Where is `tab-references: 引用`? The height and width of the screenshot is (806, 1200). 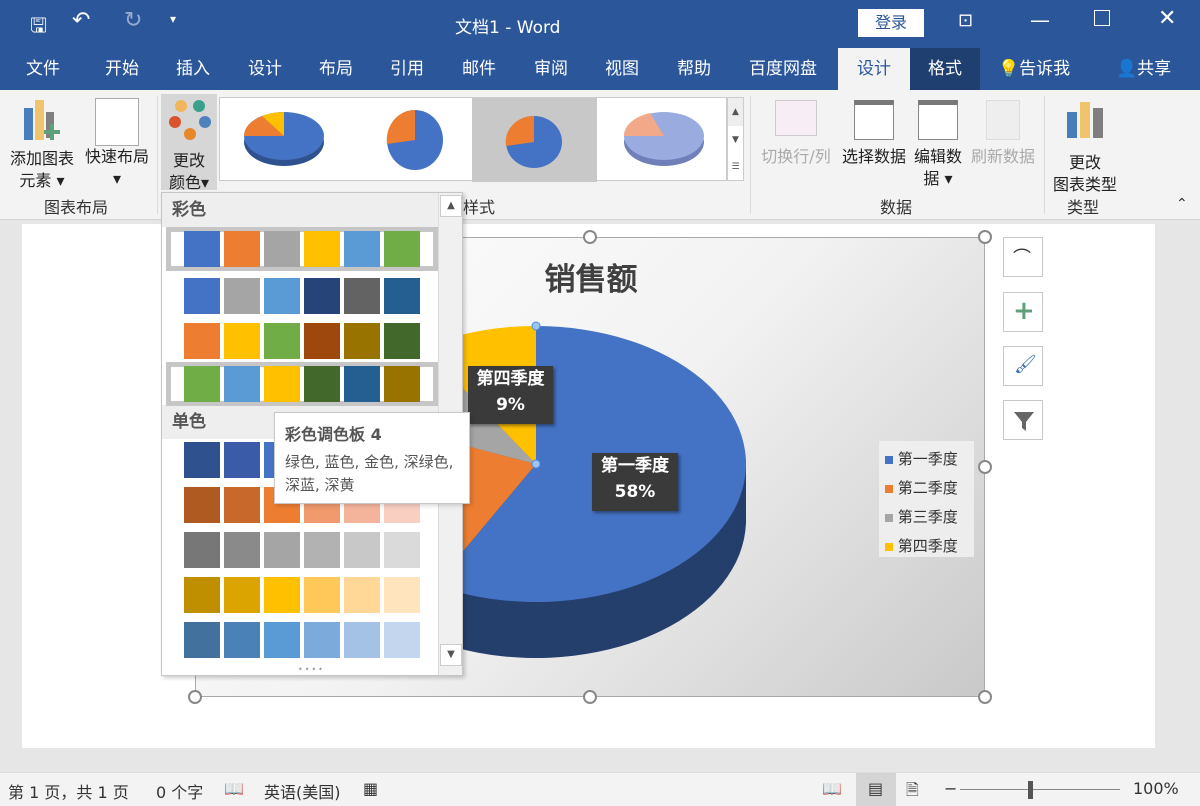 tab-references: 引用 is located at coordinates (407, 69).